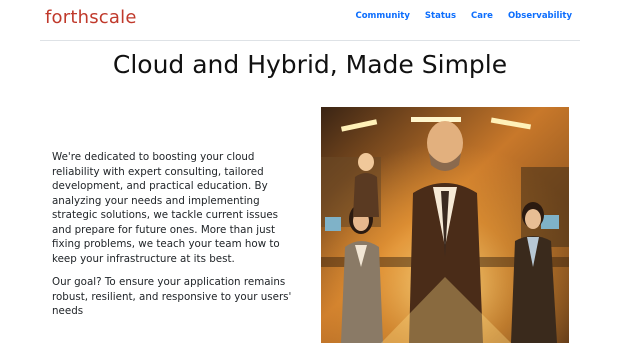  Describe the element at coordinates (310, 64) in the screenshot. I see `hero-title: Cloud and Hybrid, Made Simple` at that location.